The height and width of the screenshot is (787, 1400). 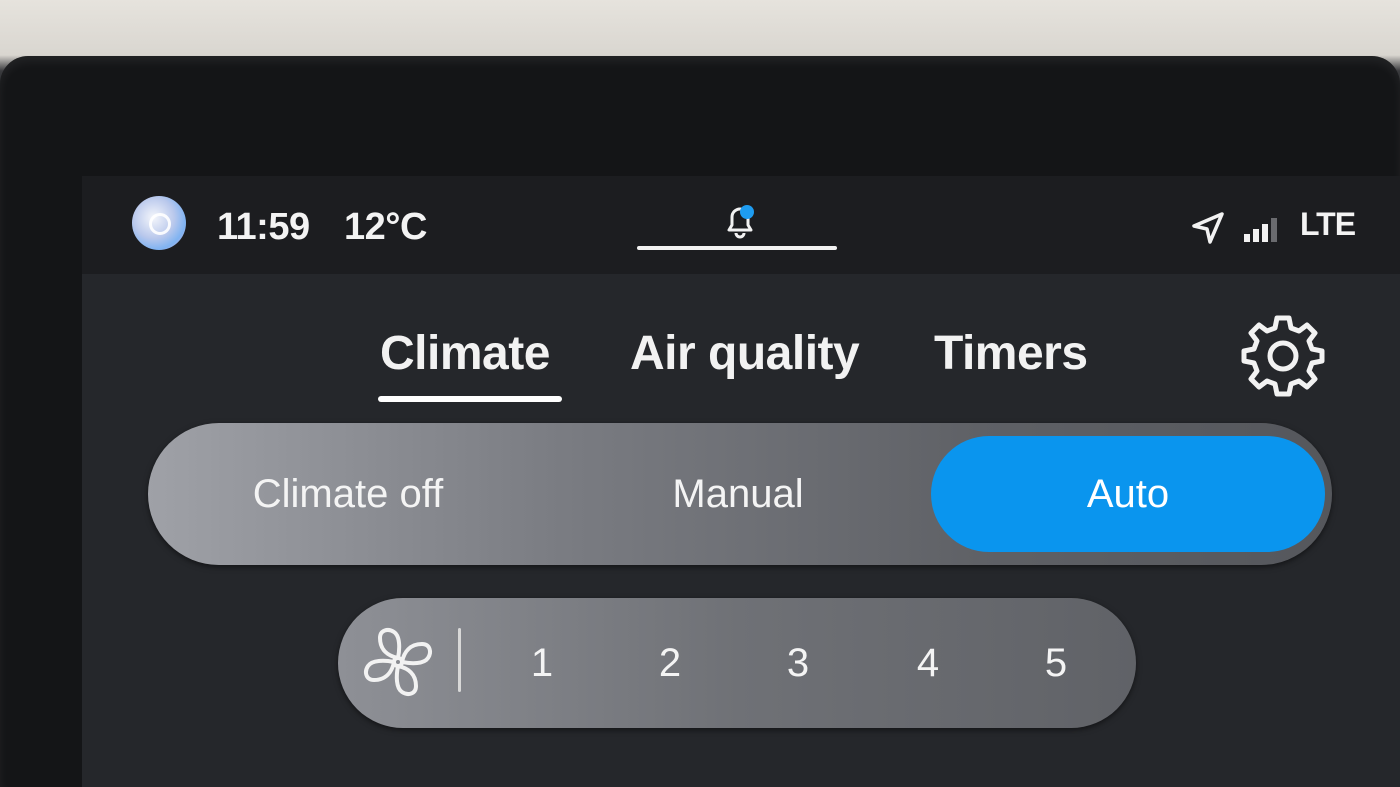 What do you see at coordinates (740, 220) in the screenshot?
I see `bell-icon` at bounding box center [740, 220].